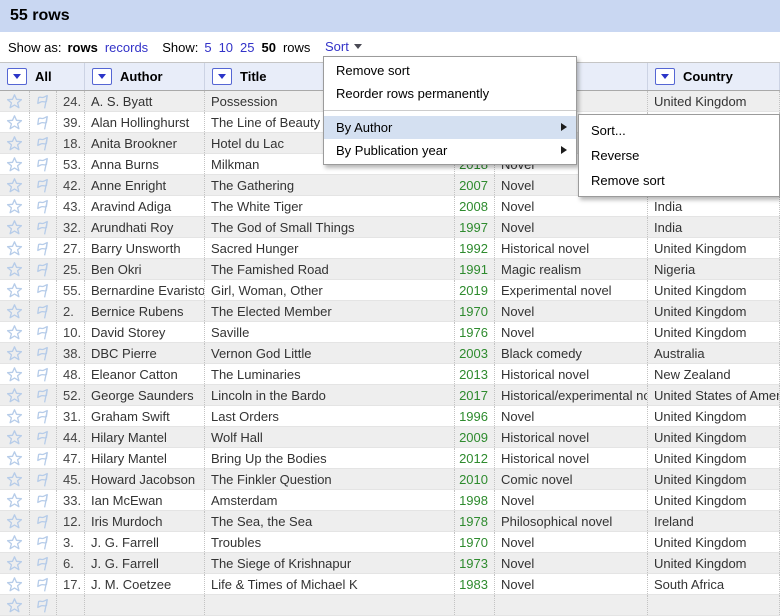  What do you see at coordinates (145, 416) in the screenshot?
I see `author-cell: Graham Swift` at bounding box center [145, 416].